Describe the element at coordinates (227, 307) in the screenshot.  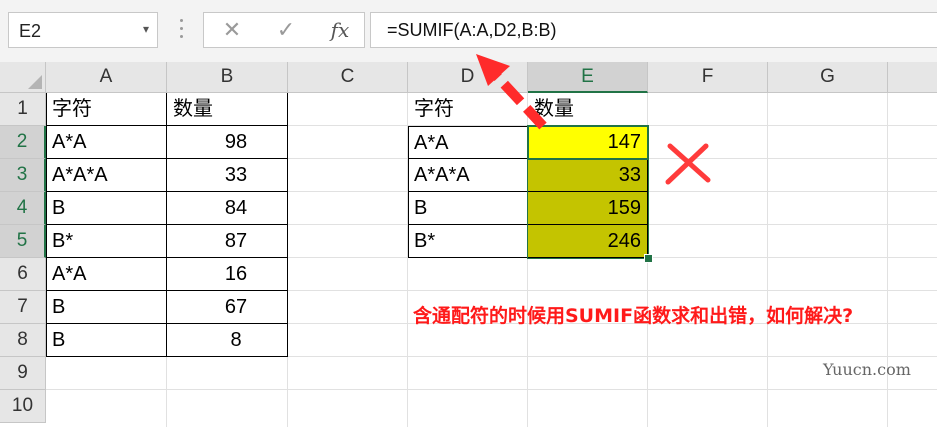
I see `cell-b7: 67` at that location.